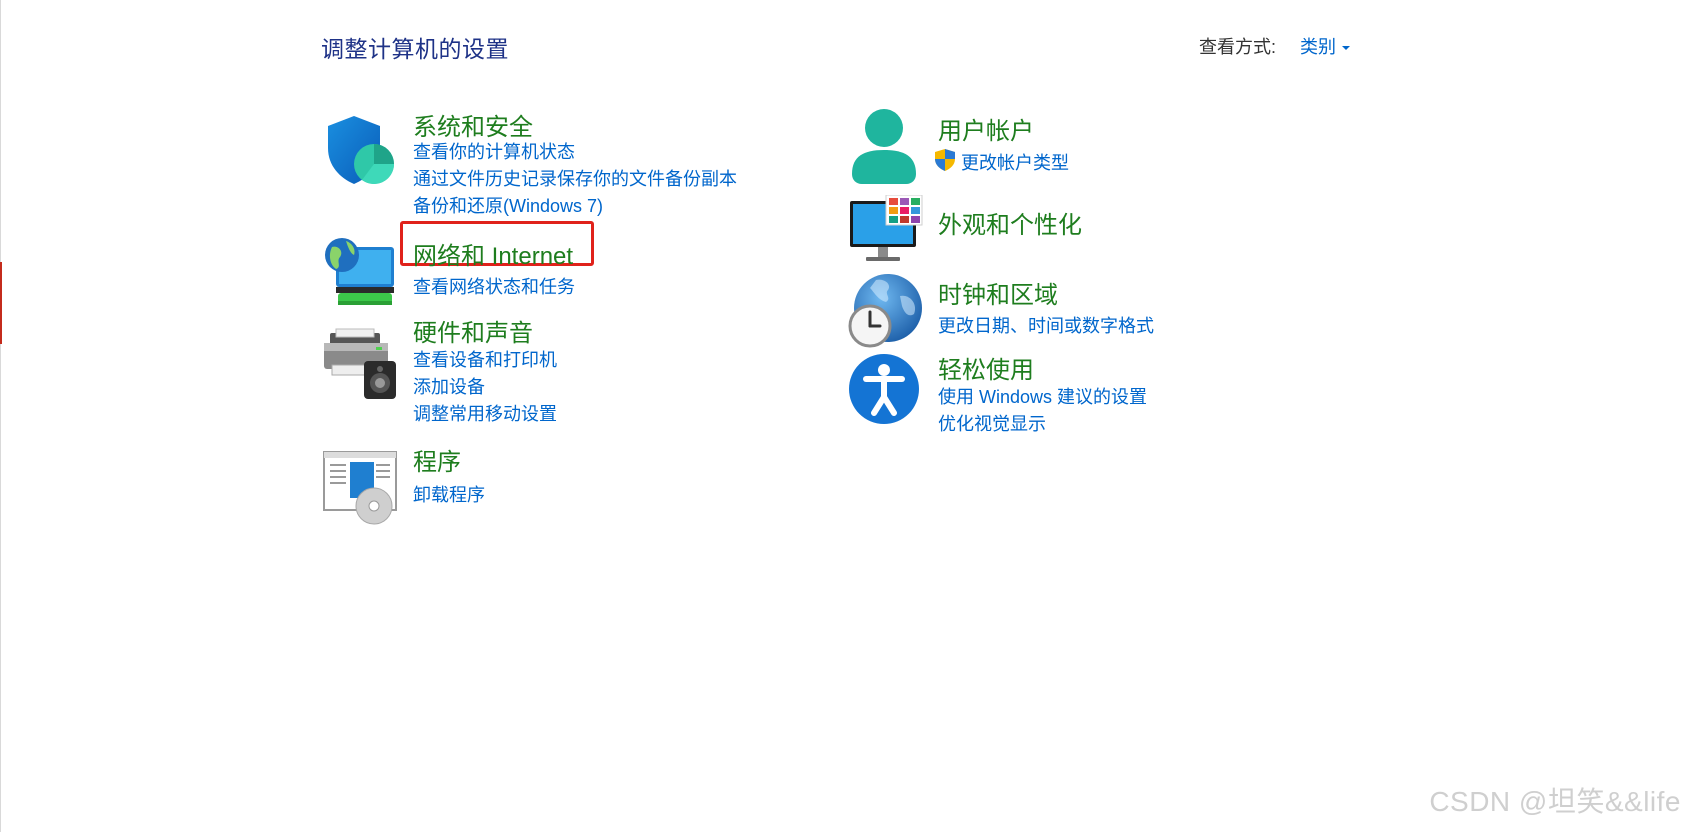 The height and width of the screenshot is (832, 1687). Describe the element at coordinates (886, 146) in the screenshot. I see `user-icon` at that location.